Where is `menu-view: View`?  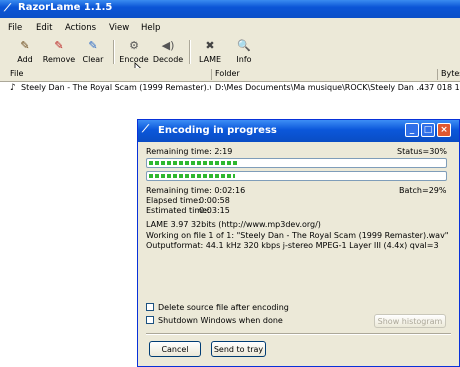
menu-view: View is located at coordinates (119, 28).